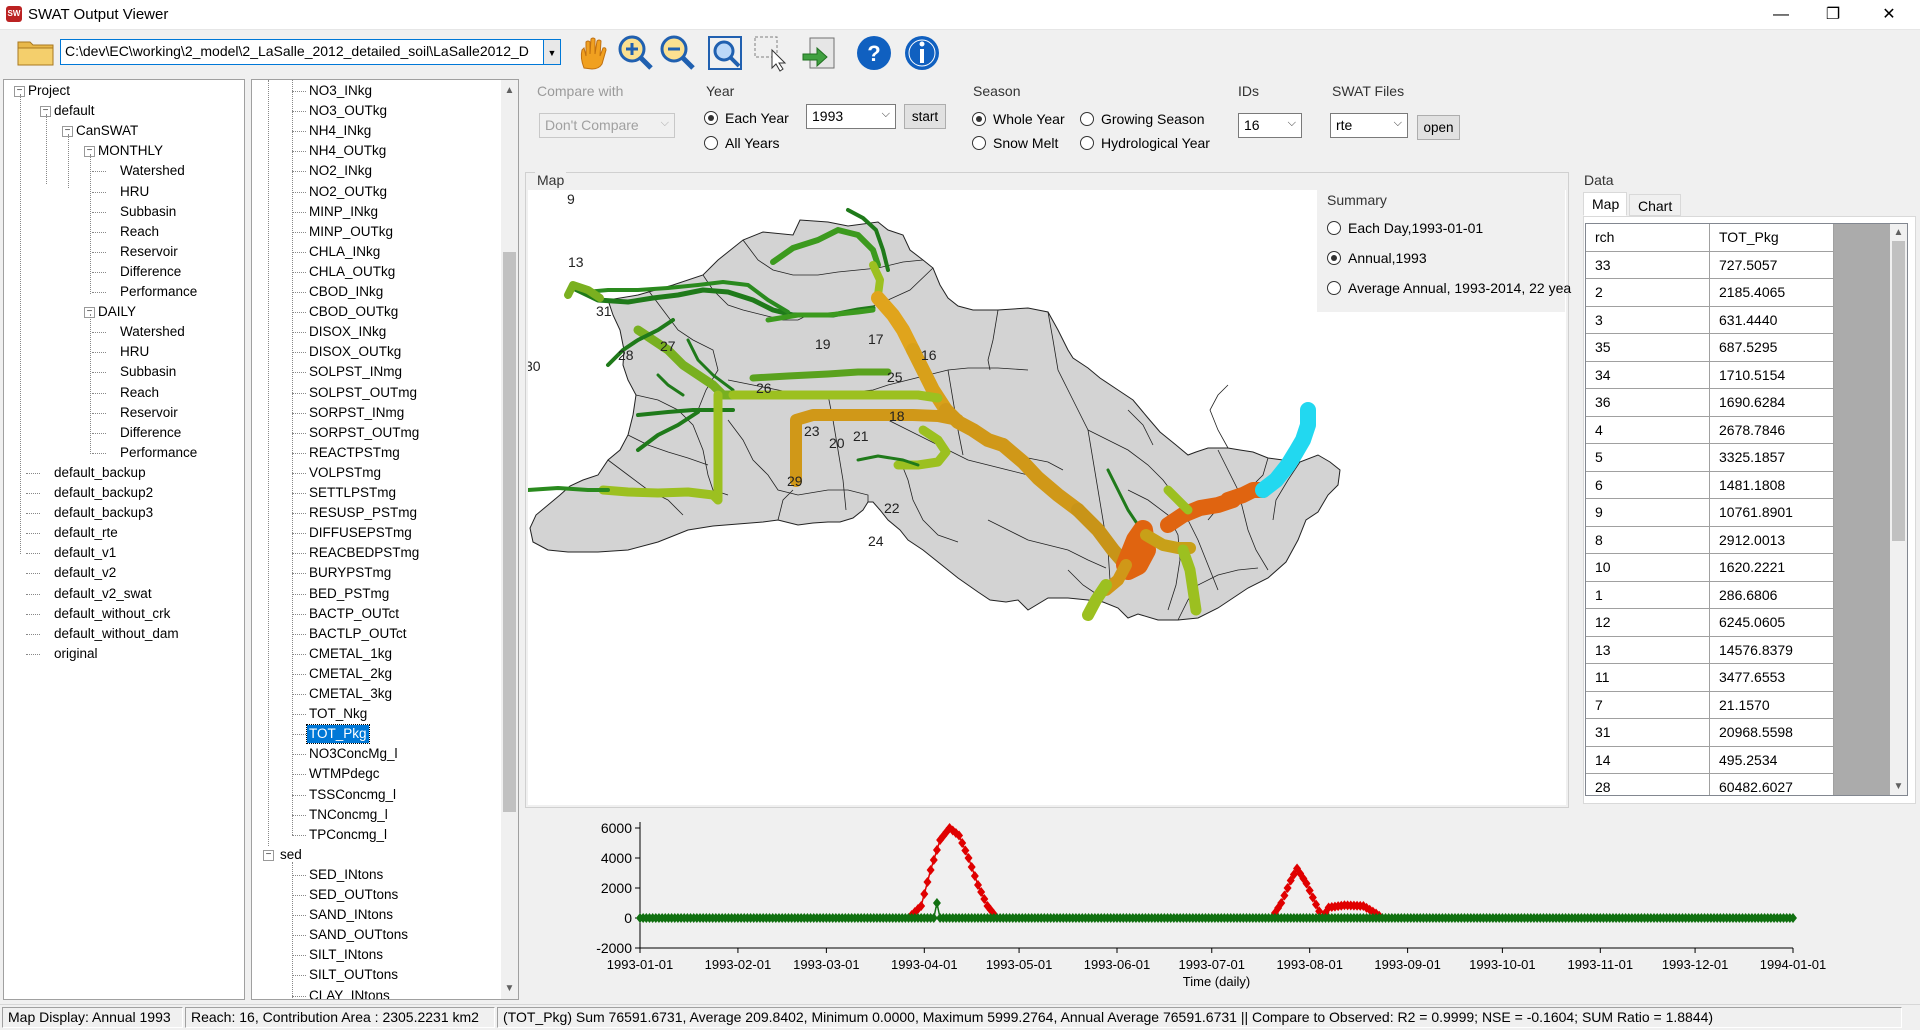 The image size is (1920, 1030). What do you see at coordinates (350, 674) in the screenshot?
I see `variable-item: CMETAL_2kg` at bounding box center [350, 674].